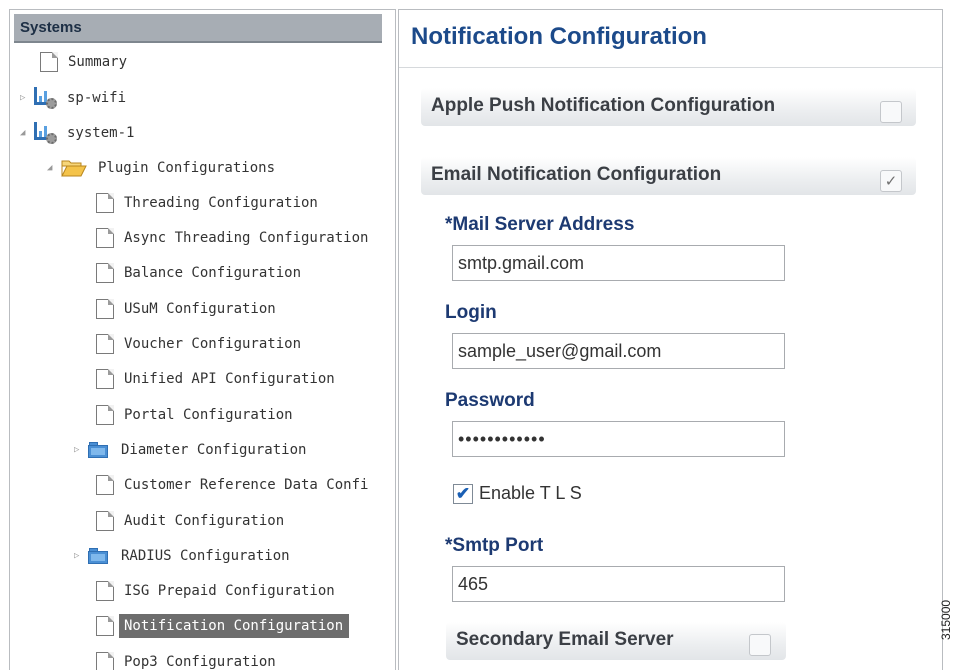  I want to click on tree-item-plugin-configurations: ◢ Plugin Configurations, so click(164, 168).